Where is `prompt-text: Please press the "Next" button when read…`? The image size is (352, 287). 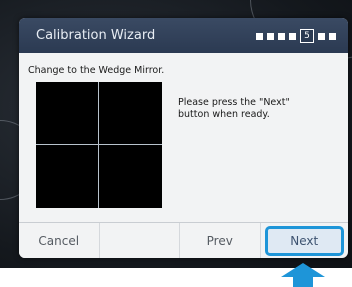 prompt-text: Please press the "Next" button when read… is located at coordinates (234, 108).